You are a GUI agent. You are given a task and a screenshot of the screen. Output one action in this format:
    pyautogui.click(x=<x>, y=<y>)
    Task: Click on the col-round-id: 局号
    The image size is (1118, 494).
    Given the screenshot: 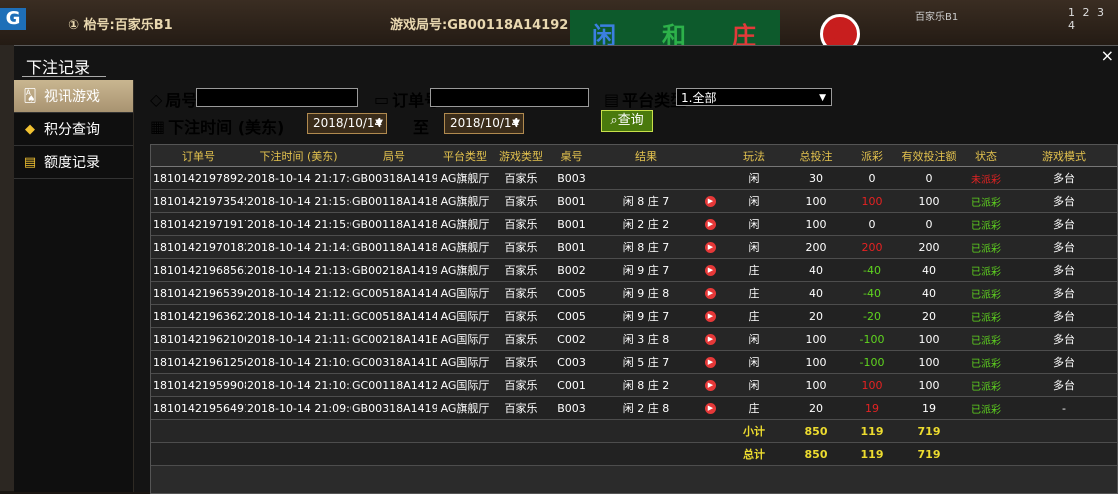 What is the action you would take?
    pyautogui.click(x=394, y=156)
    